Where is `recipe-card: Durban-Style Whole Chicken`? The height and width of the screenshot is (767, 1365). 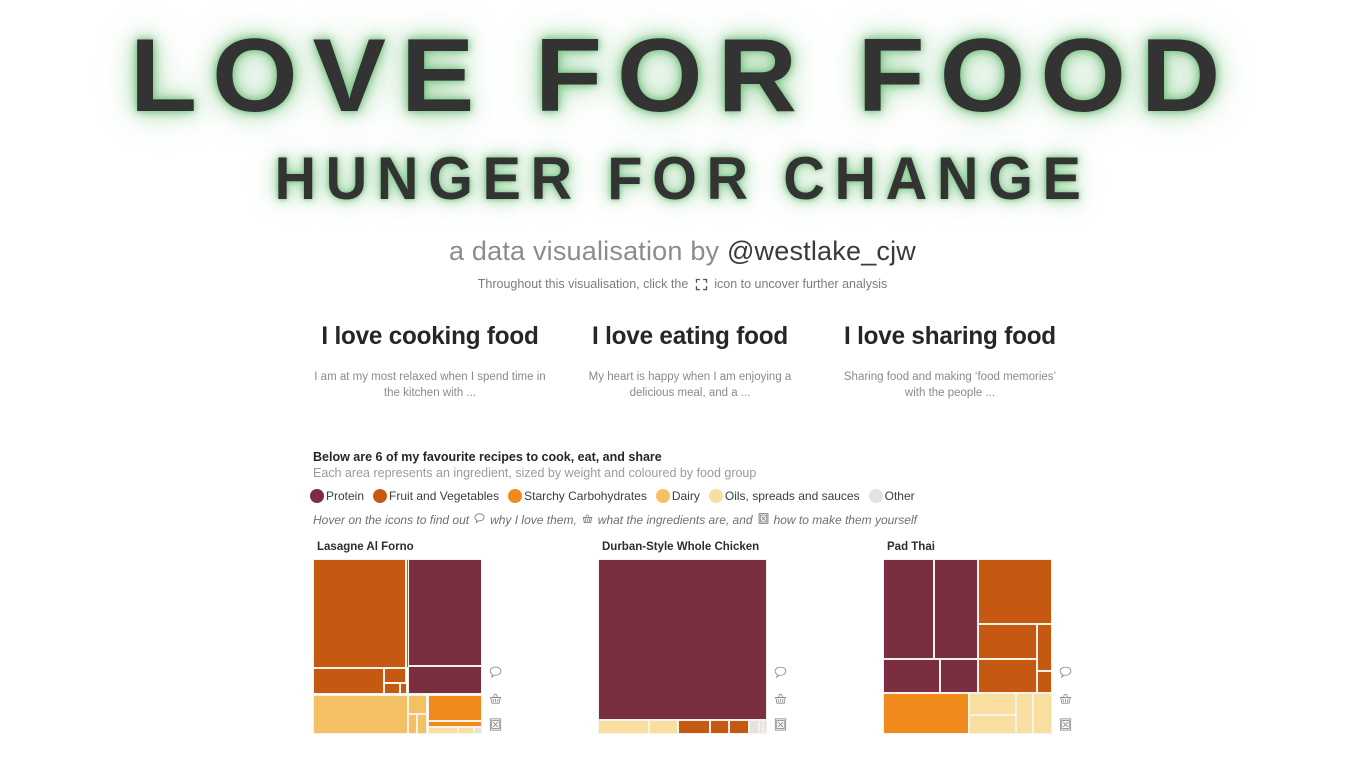
recipe-card: Durban-Style Whole Chicken is located at coordinates (698, 637).